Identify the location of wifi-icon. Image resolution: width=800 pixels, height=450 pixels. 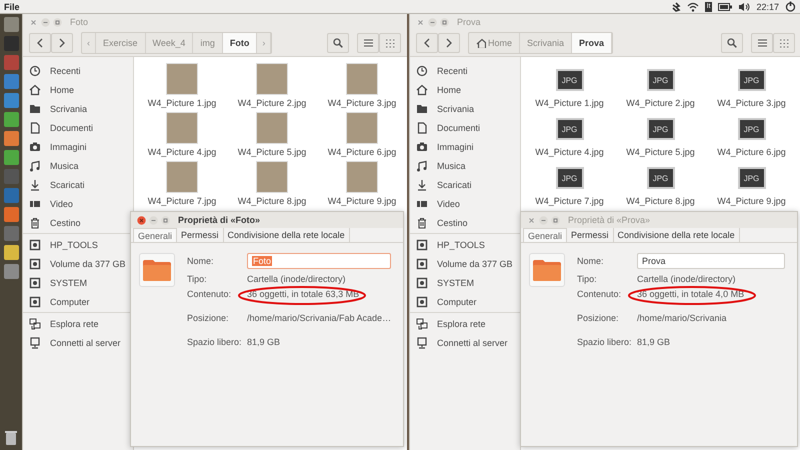
(692, 7).